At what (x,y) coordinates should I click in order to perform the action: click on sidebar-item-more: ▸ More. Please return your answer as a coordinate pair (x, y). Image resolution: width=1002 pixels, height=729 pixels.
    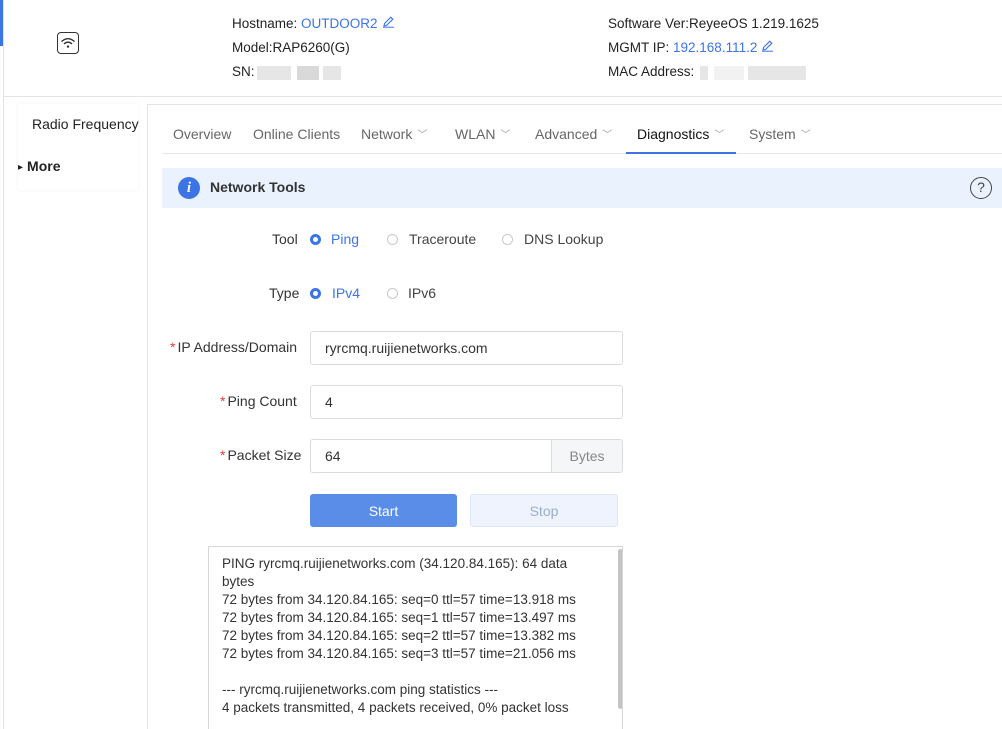
    Looking at the image, I should click on (39, 166).